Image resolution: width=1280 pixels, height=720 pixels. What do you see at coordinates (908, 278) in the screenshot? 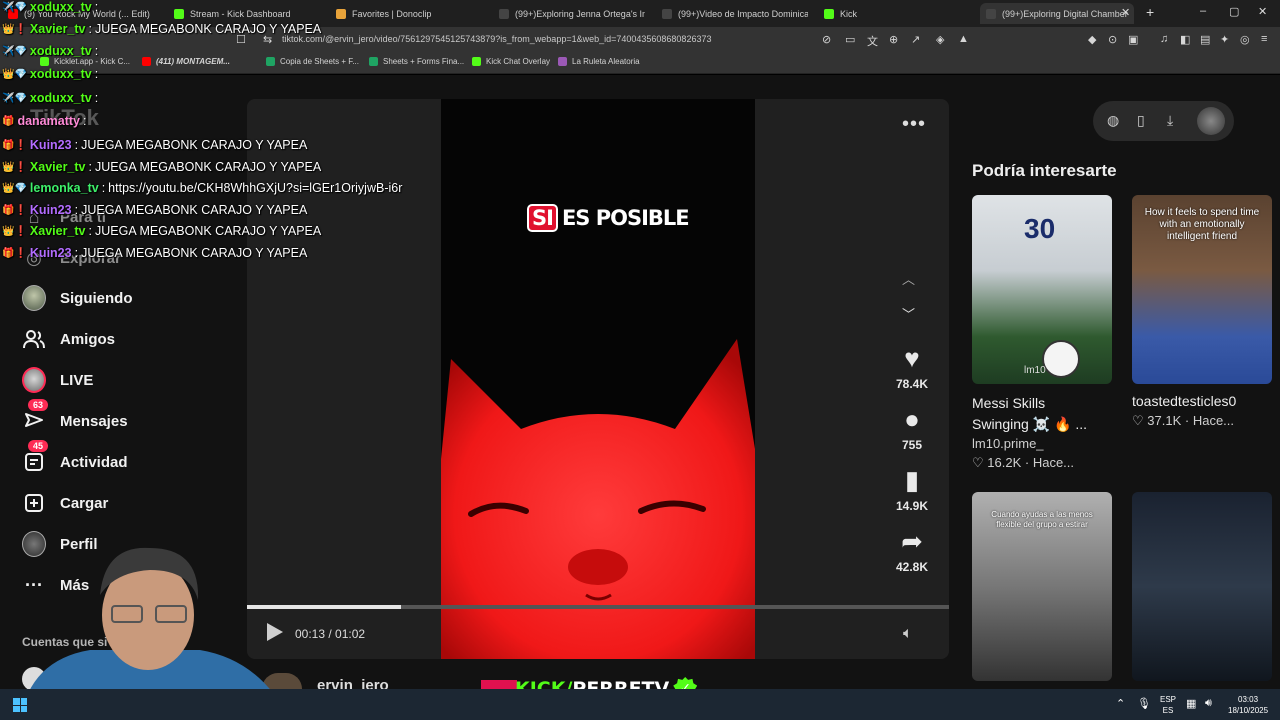
I see `previous-video-icon: ︿` at bounding box center [908, 278].